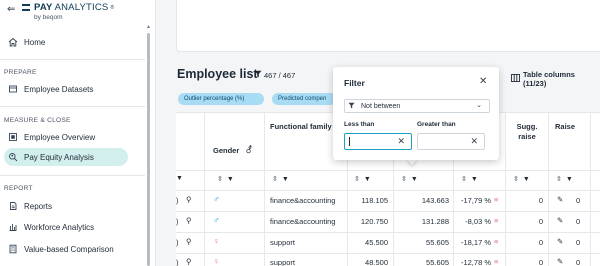  What do you see at coordinates (354, 83) in the screenshot?
I see `filter-popup-title: Filter` at bounding box center [354, 83].